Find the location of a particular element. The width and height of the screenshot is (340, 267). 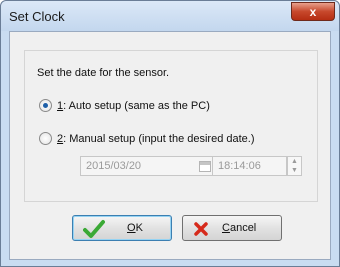

window-title: Set Clock is located at coordinates (37, 16).